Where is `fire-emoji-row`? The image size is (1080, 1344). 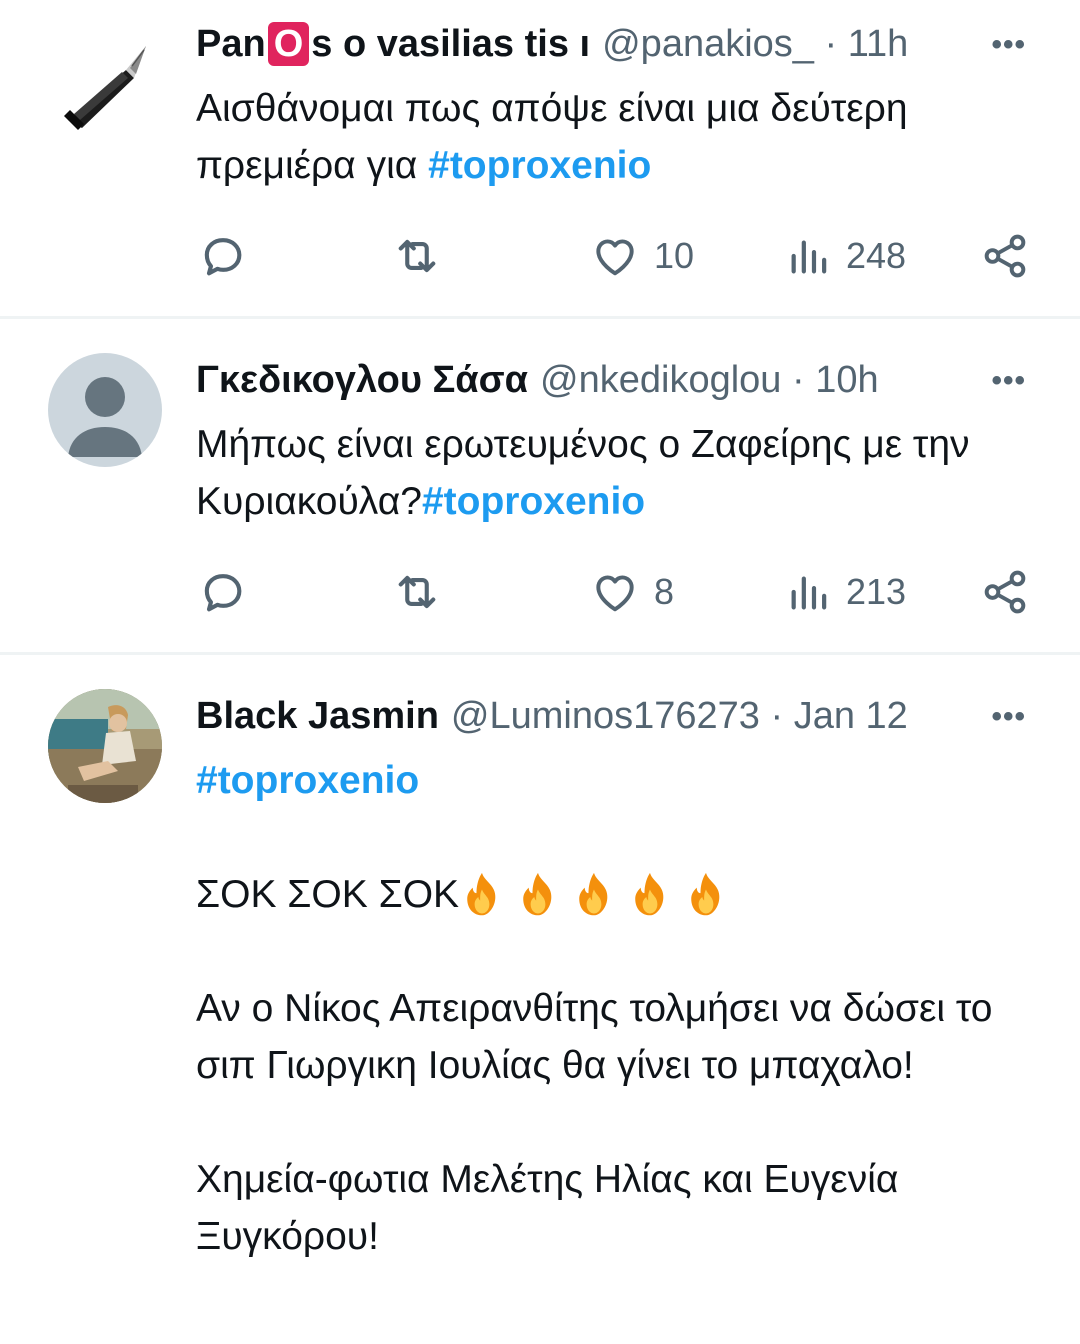 fire-emoji-row is located at coordinates (599, 895).